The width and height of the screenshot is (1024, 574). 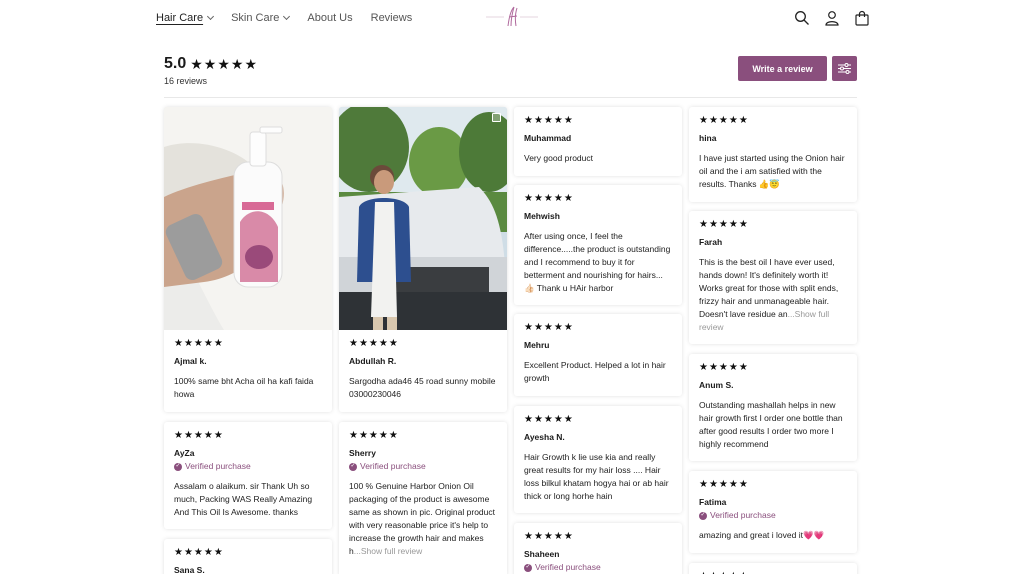 I want to click on brand-logo, so click(x=512, y=17).